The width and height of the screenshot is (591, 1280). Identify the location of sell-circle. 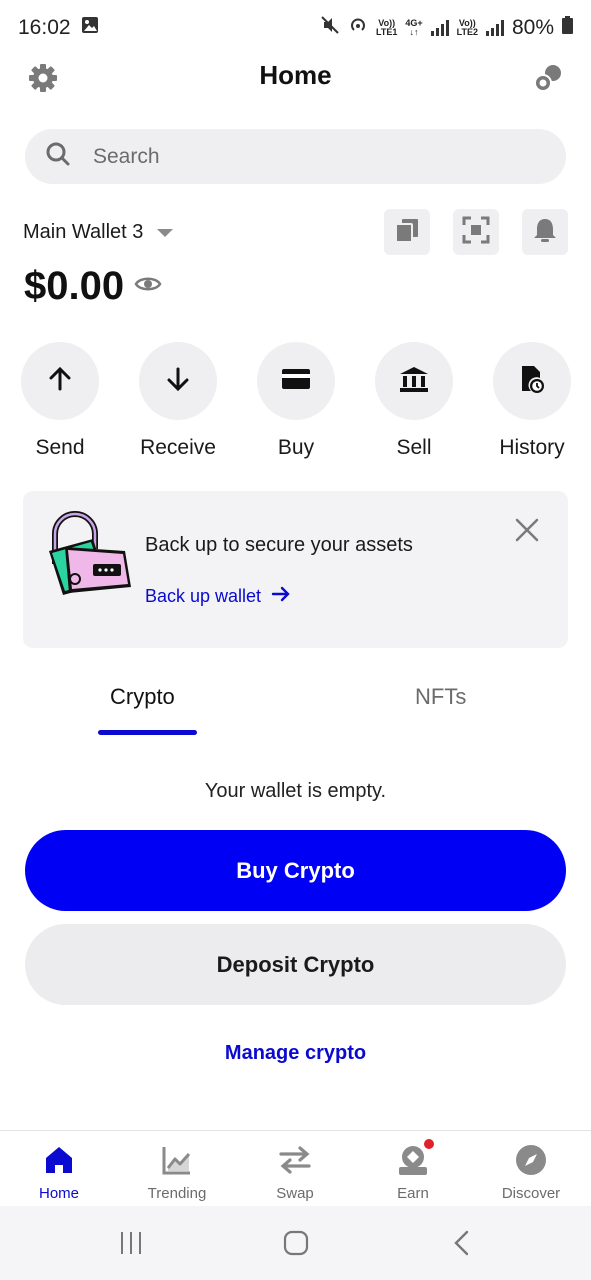
(414, 381).